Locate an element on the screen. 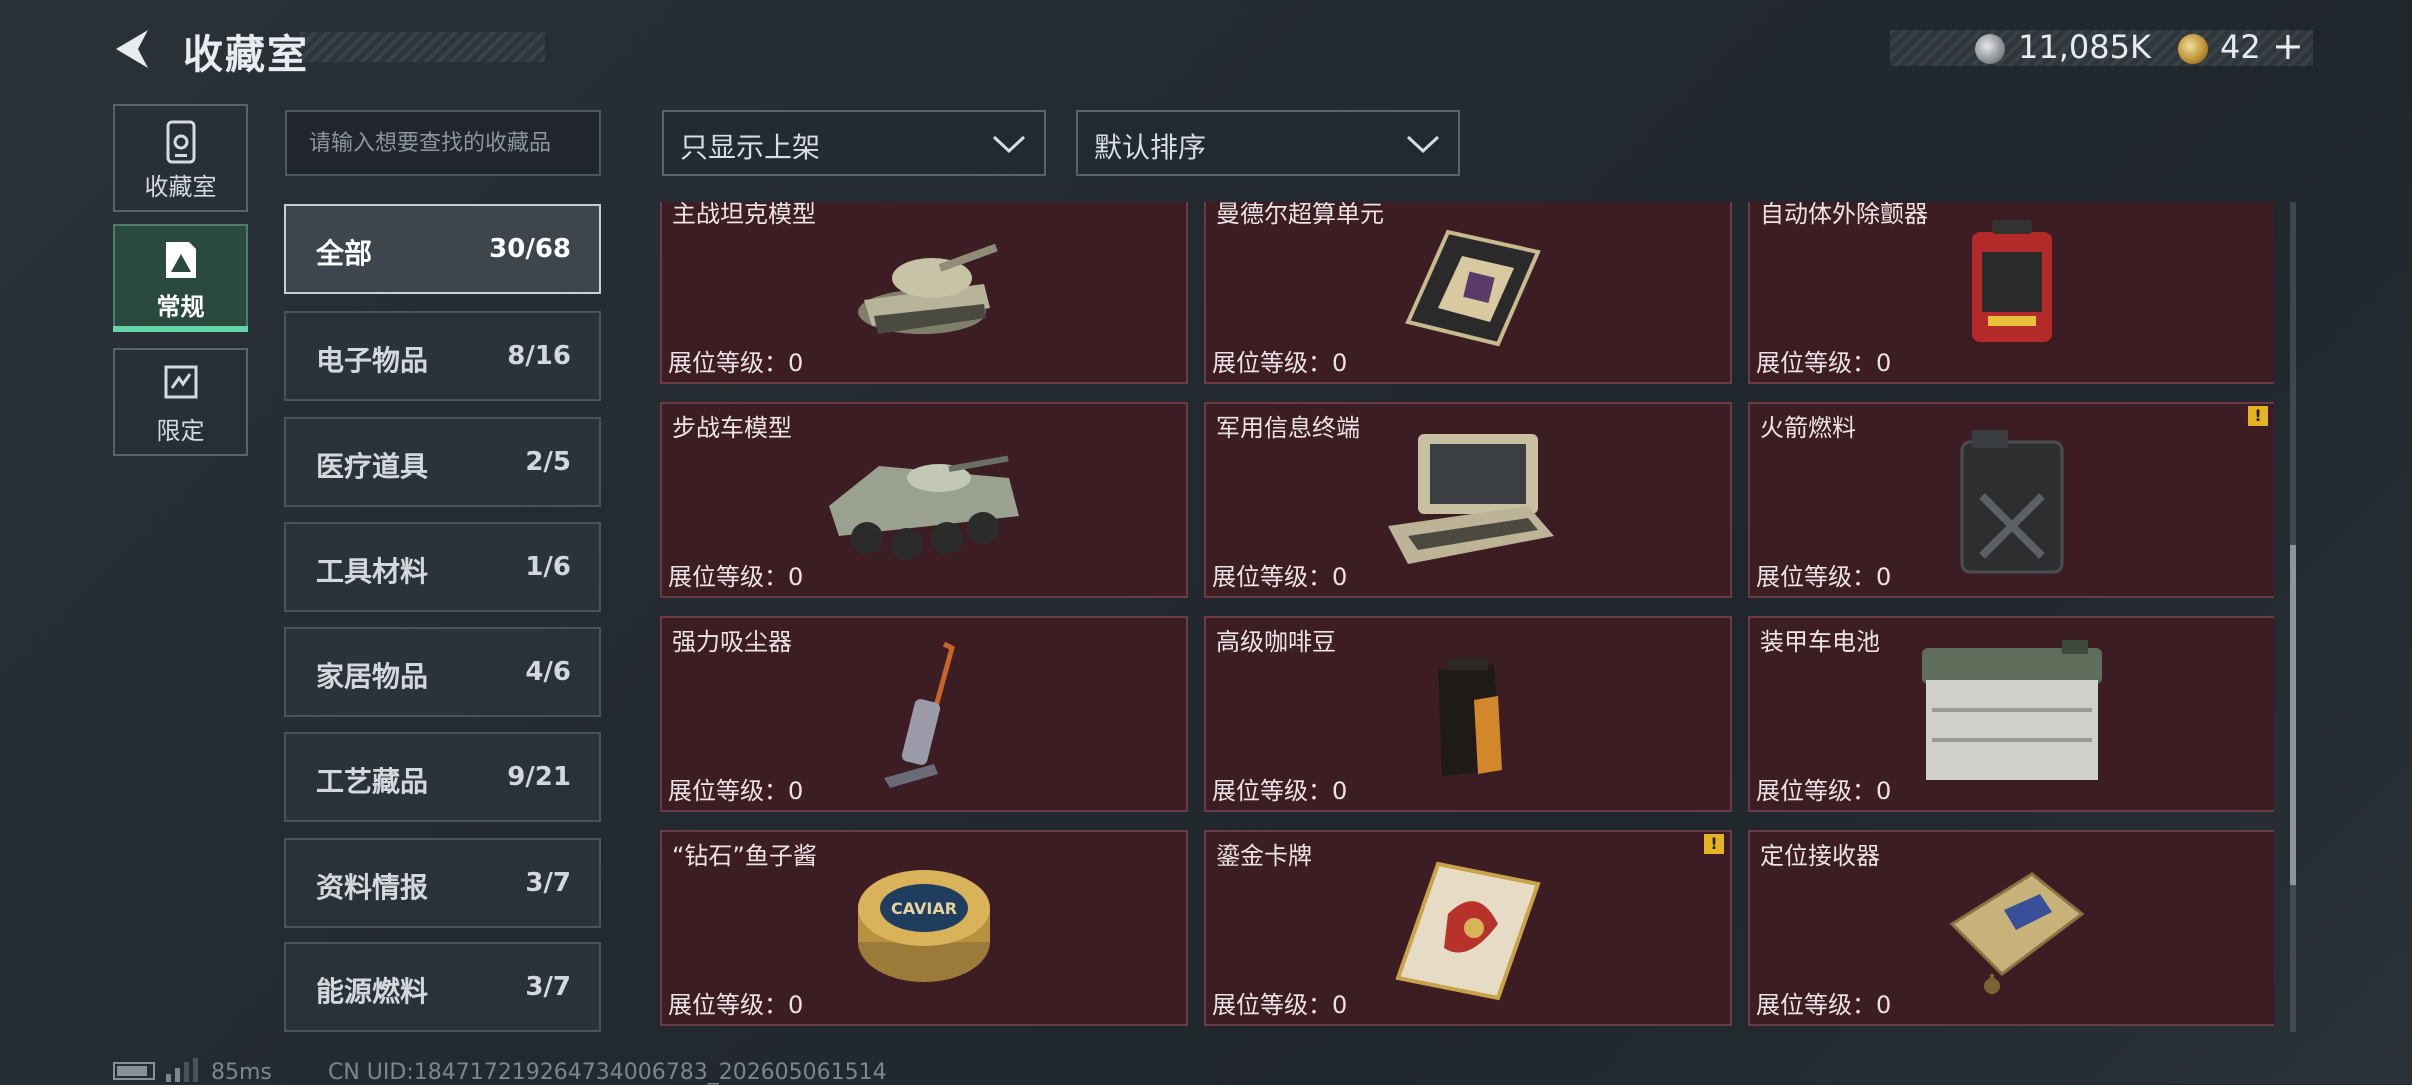 Image resolution: width=2412 pixels, height=1085 pixels. ifv-model-icon is located at coordinates (924, 507).